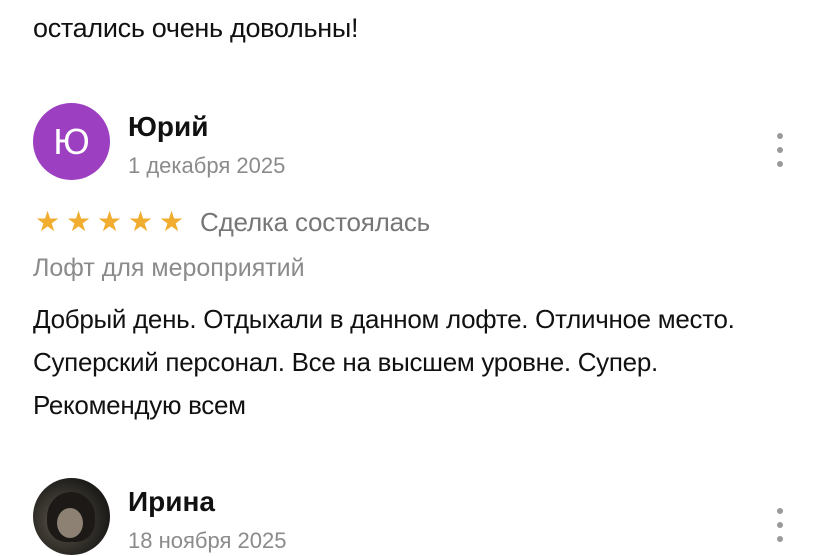 The width and height of the screenshot is (827, 556). I want to click on avatar-photo-face, so click(70, 523).